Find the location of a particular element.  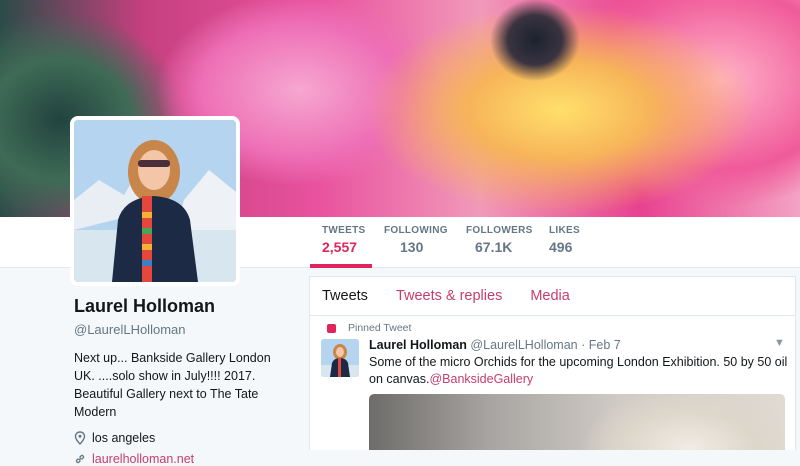

tweet-mention-link: @BanksideGallery is located at coordinates (481, 379).